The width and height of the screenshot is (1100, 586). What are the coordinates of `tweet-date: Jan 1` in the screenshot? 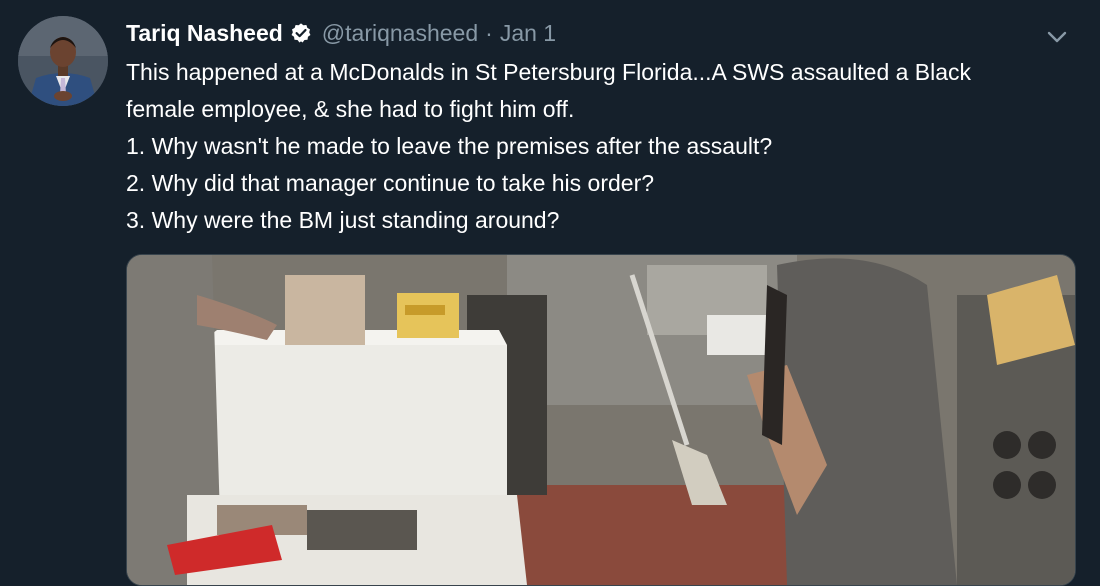 It's located at (528, 33).